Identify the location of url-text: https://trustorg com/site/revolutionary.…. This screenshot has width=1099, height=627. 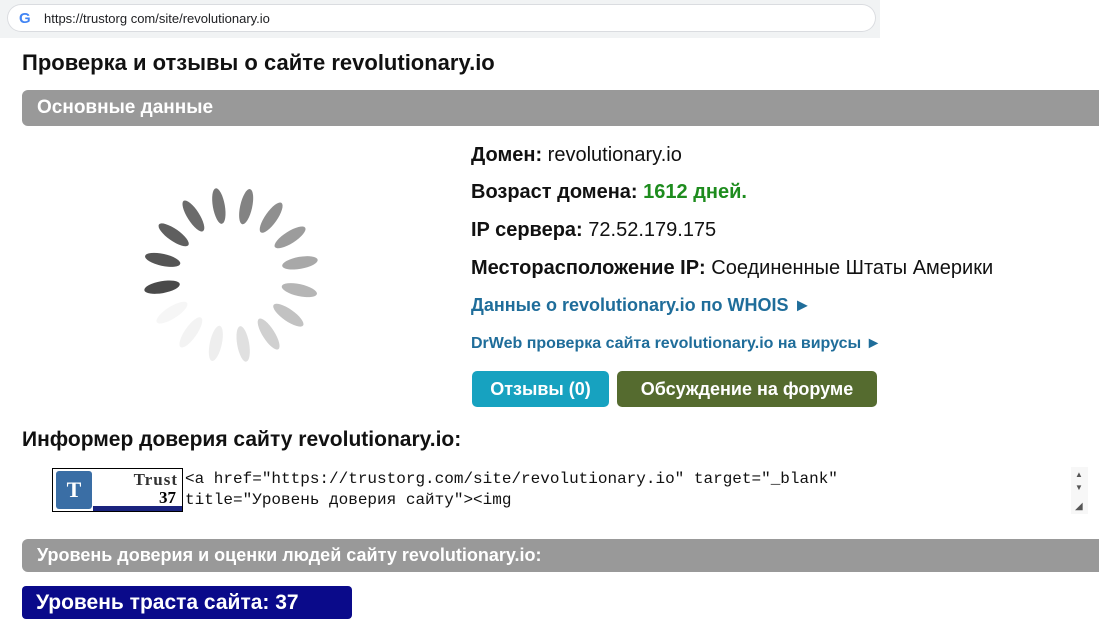
(157, 18).